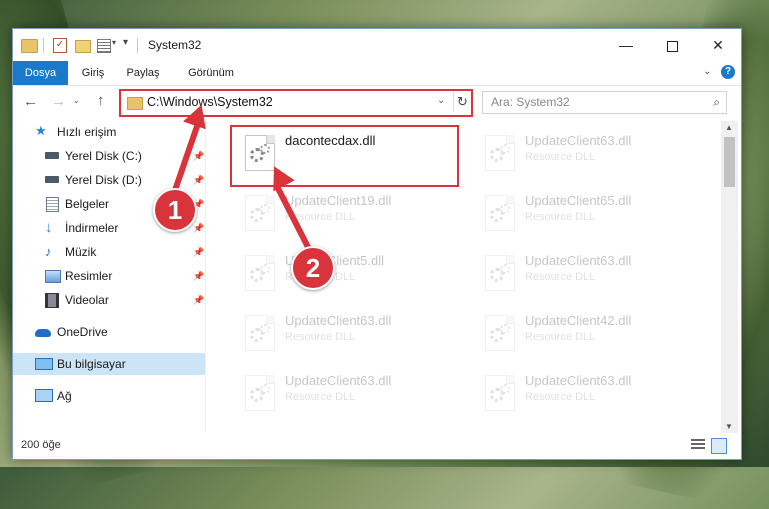  Describe the element at coordinates (53, 276) in the screenshot. I see `pictures-icon` at that location.